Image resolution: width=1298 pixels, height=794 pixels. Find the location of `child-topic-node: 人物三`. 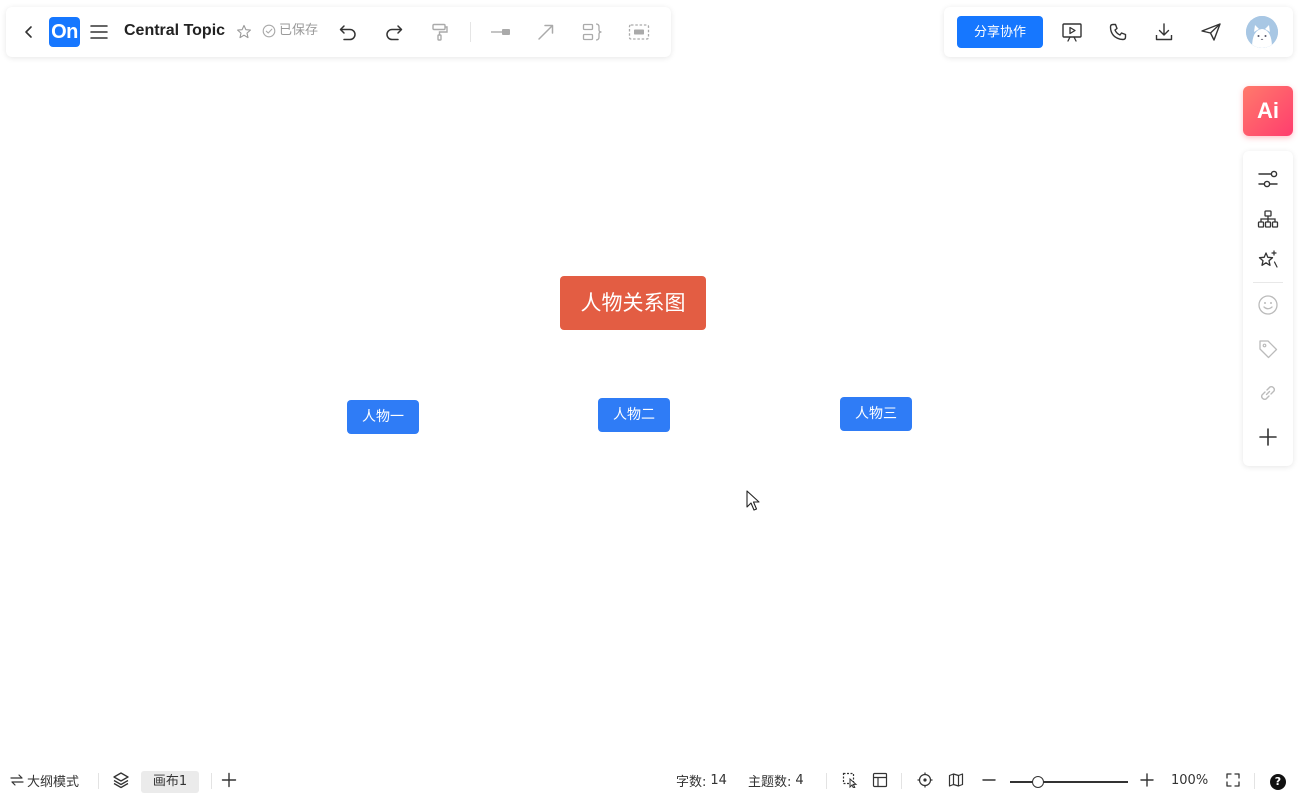

child-topic-node: 人物三 is located at coordinates (876, 414).